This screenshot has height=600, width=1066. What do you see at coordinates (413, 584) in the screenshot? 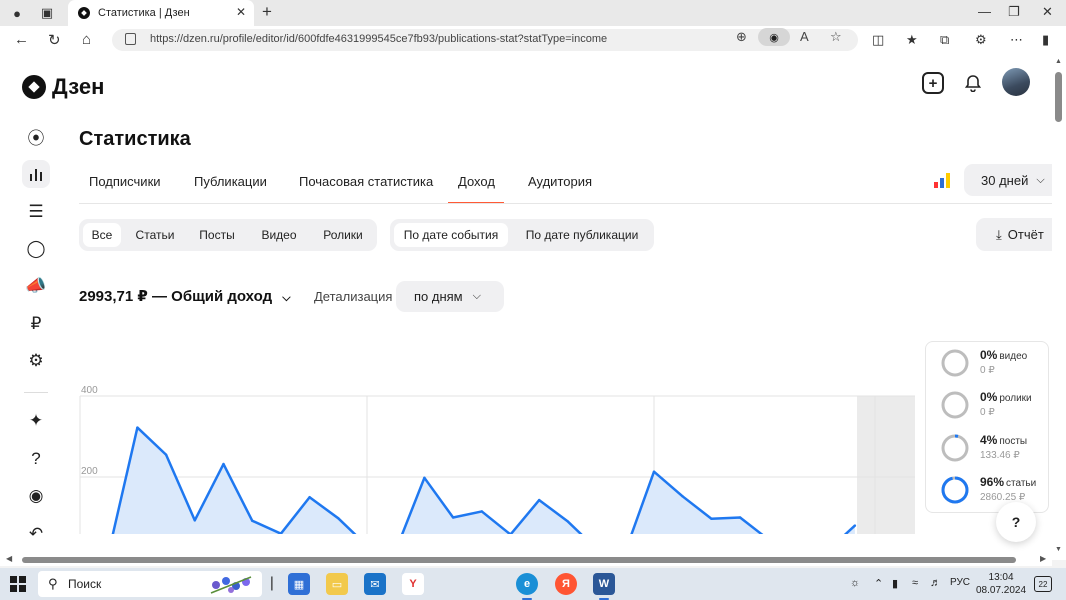
I see `yandex-app-icon: Y` at bounding box center [413, 584].